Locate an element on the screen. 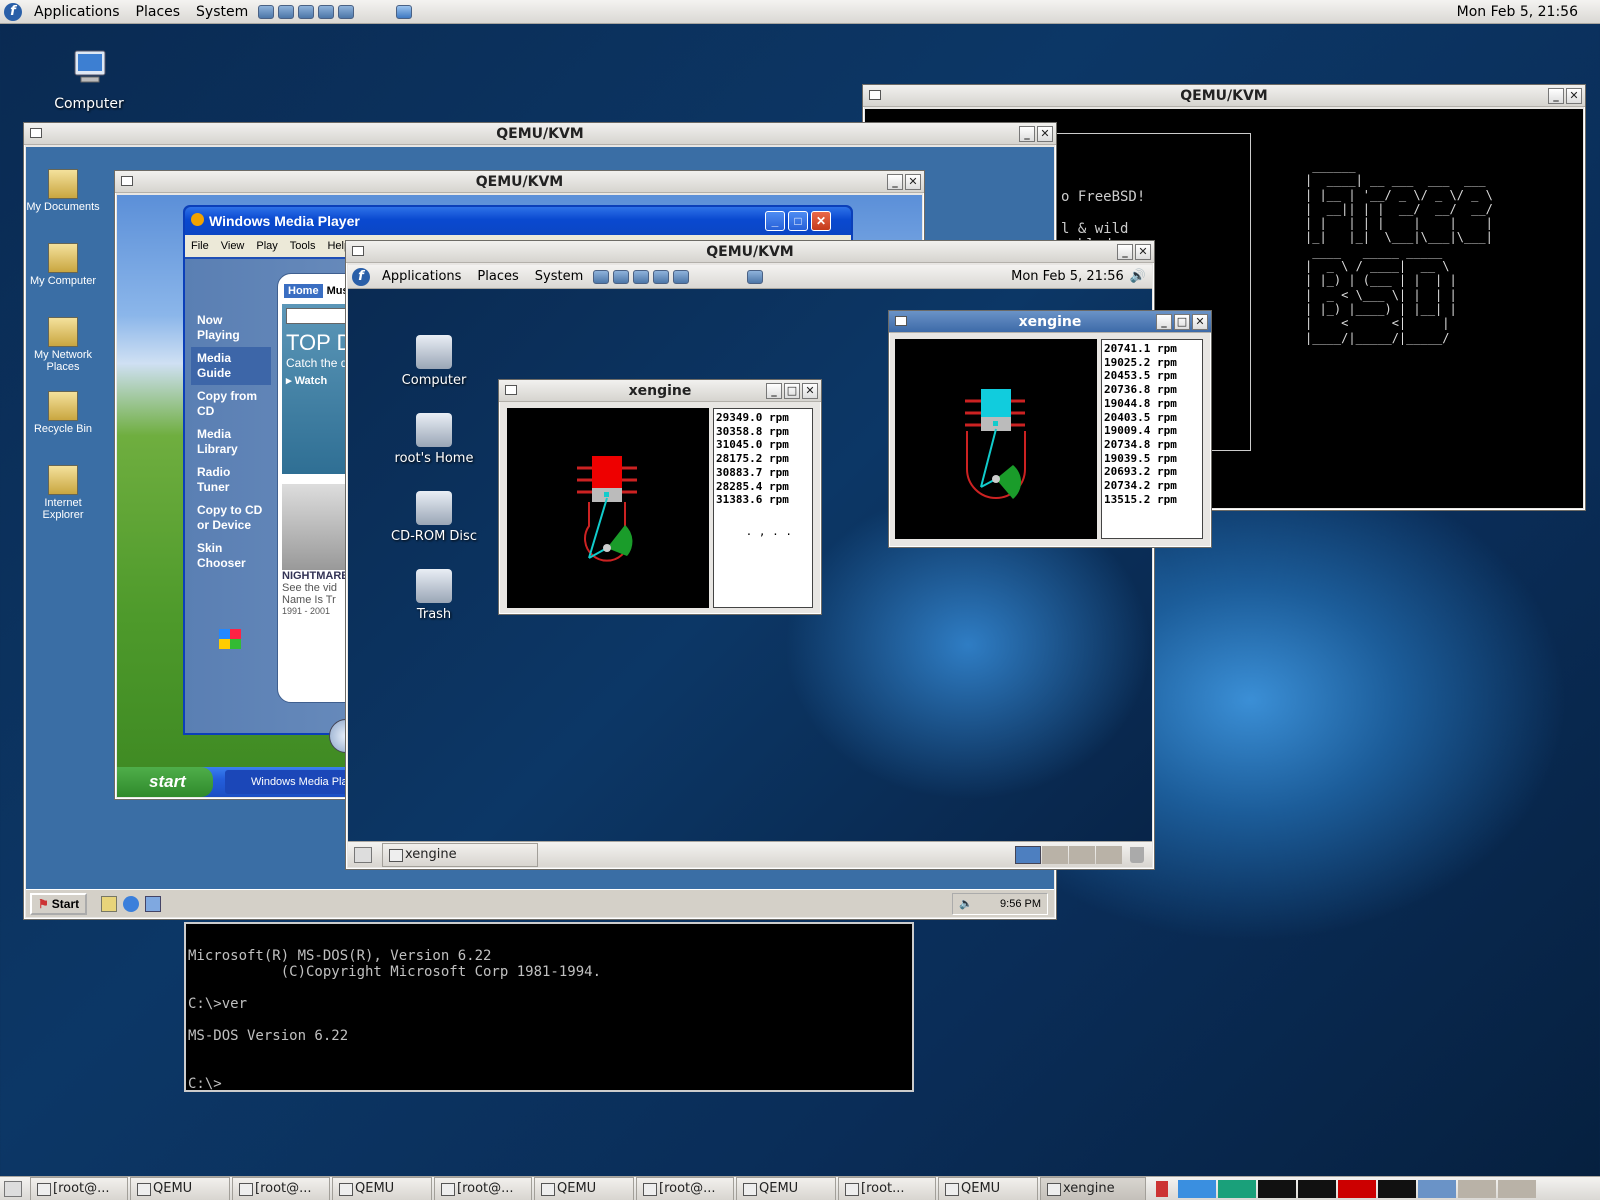 Image resolution: width=1600 pixels, height=1200 pixels. wmp-sidebar-item: Copy to CD or Device is located at coordinates (231, 518).